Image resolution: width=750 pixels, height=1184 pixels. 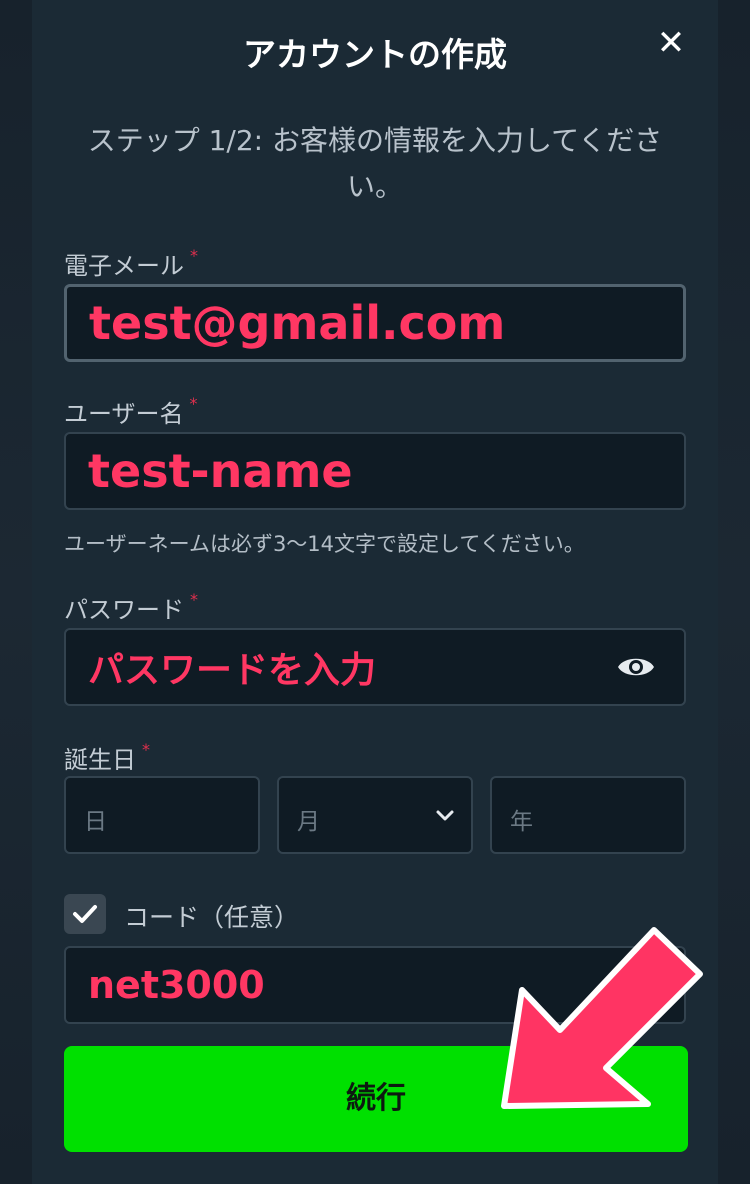 What do you see at coordinates (636, 667) in the screenshot?
I see `eye-icon` at bounding box center [636, 667].